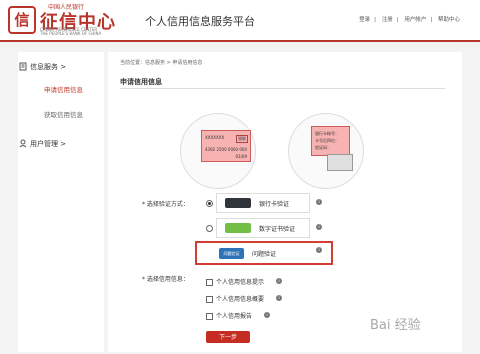 The width and height of the screenshot is (480, 354). Describe the element at coordinates (200, 21) in the screenshot. I see `site-title: 个人信用信息服务平台` at that location.